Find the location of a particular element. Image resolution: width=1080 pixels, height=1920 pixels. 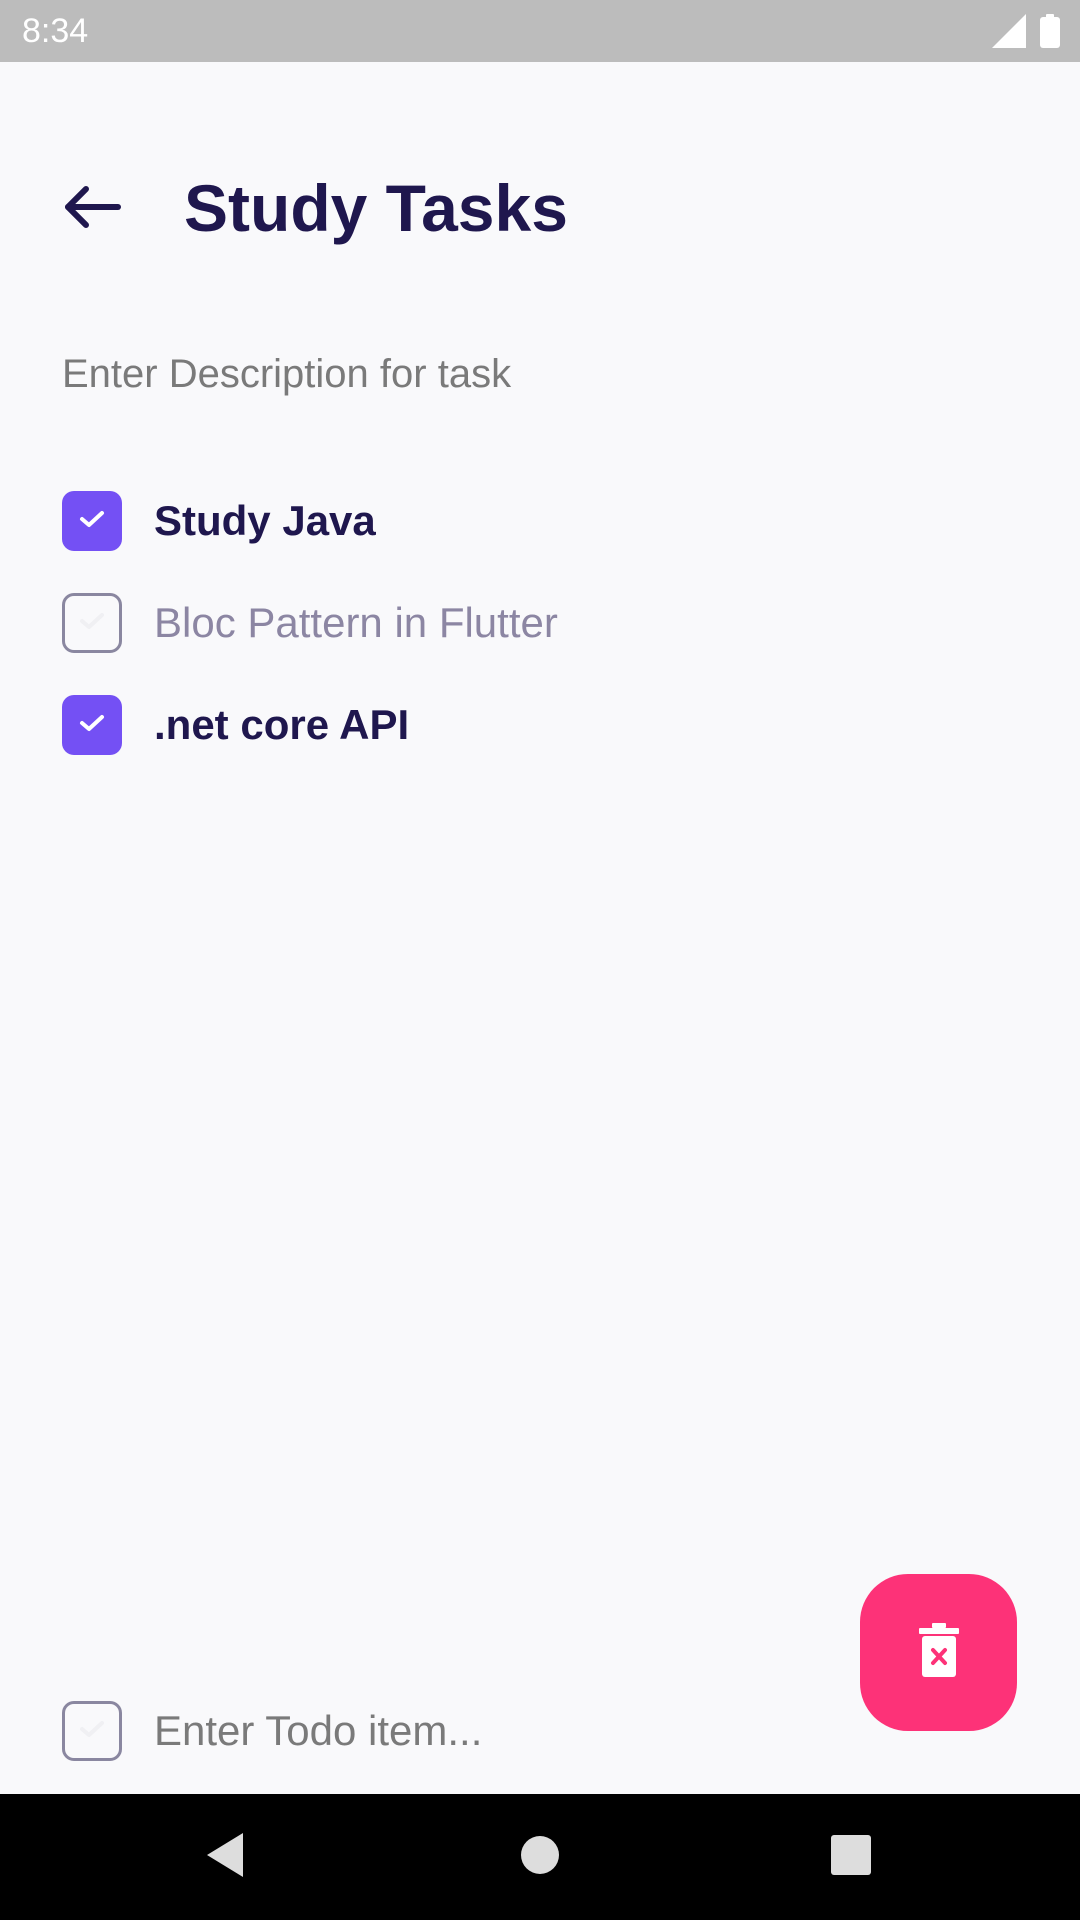

recents-square-icon is located at coordinates (851, 1857).